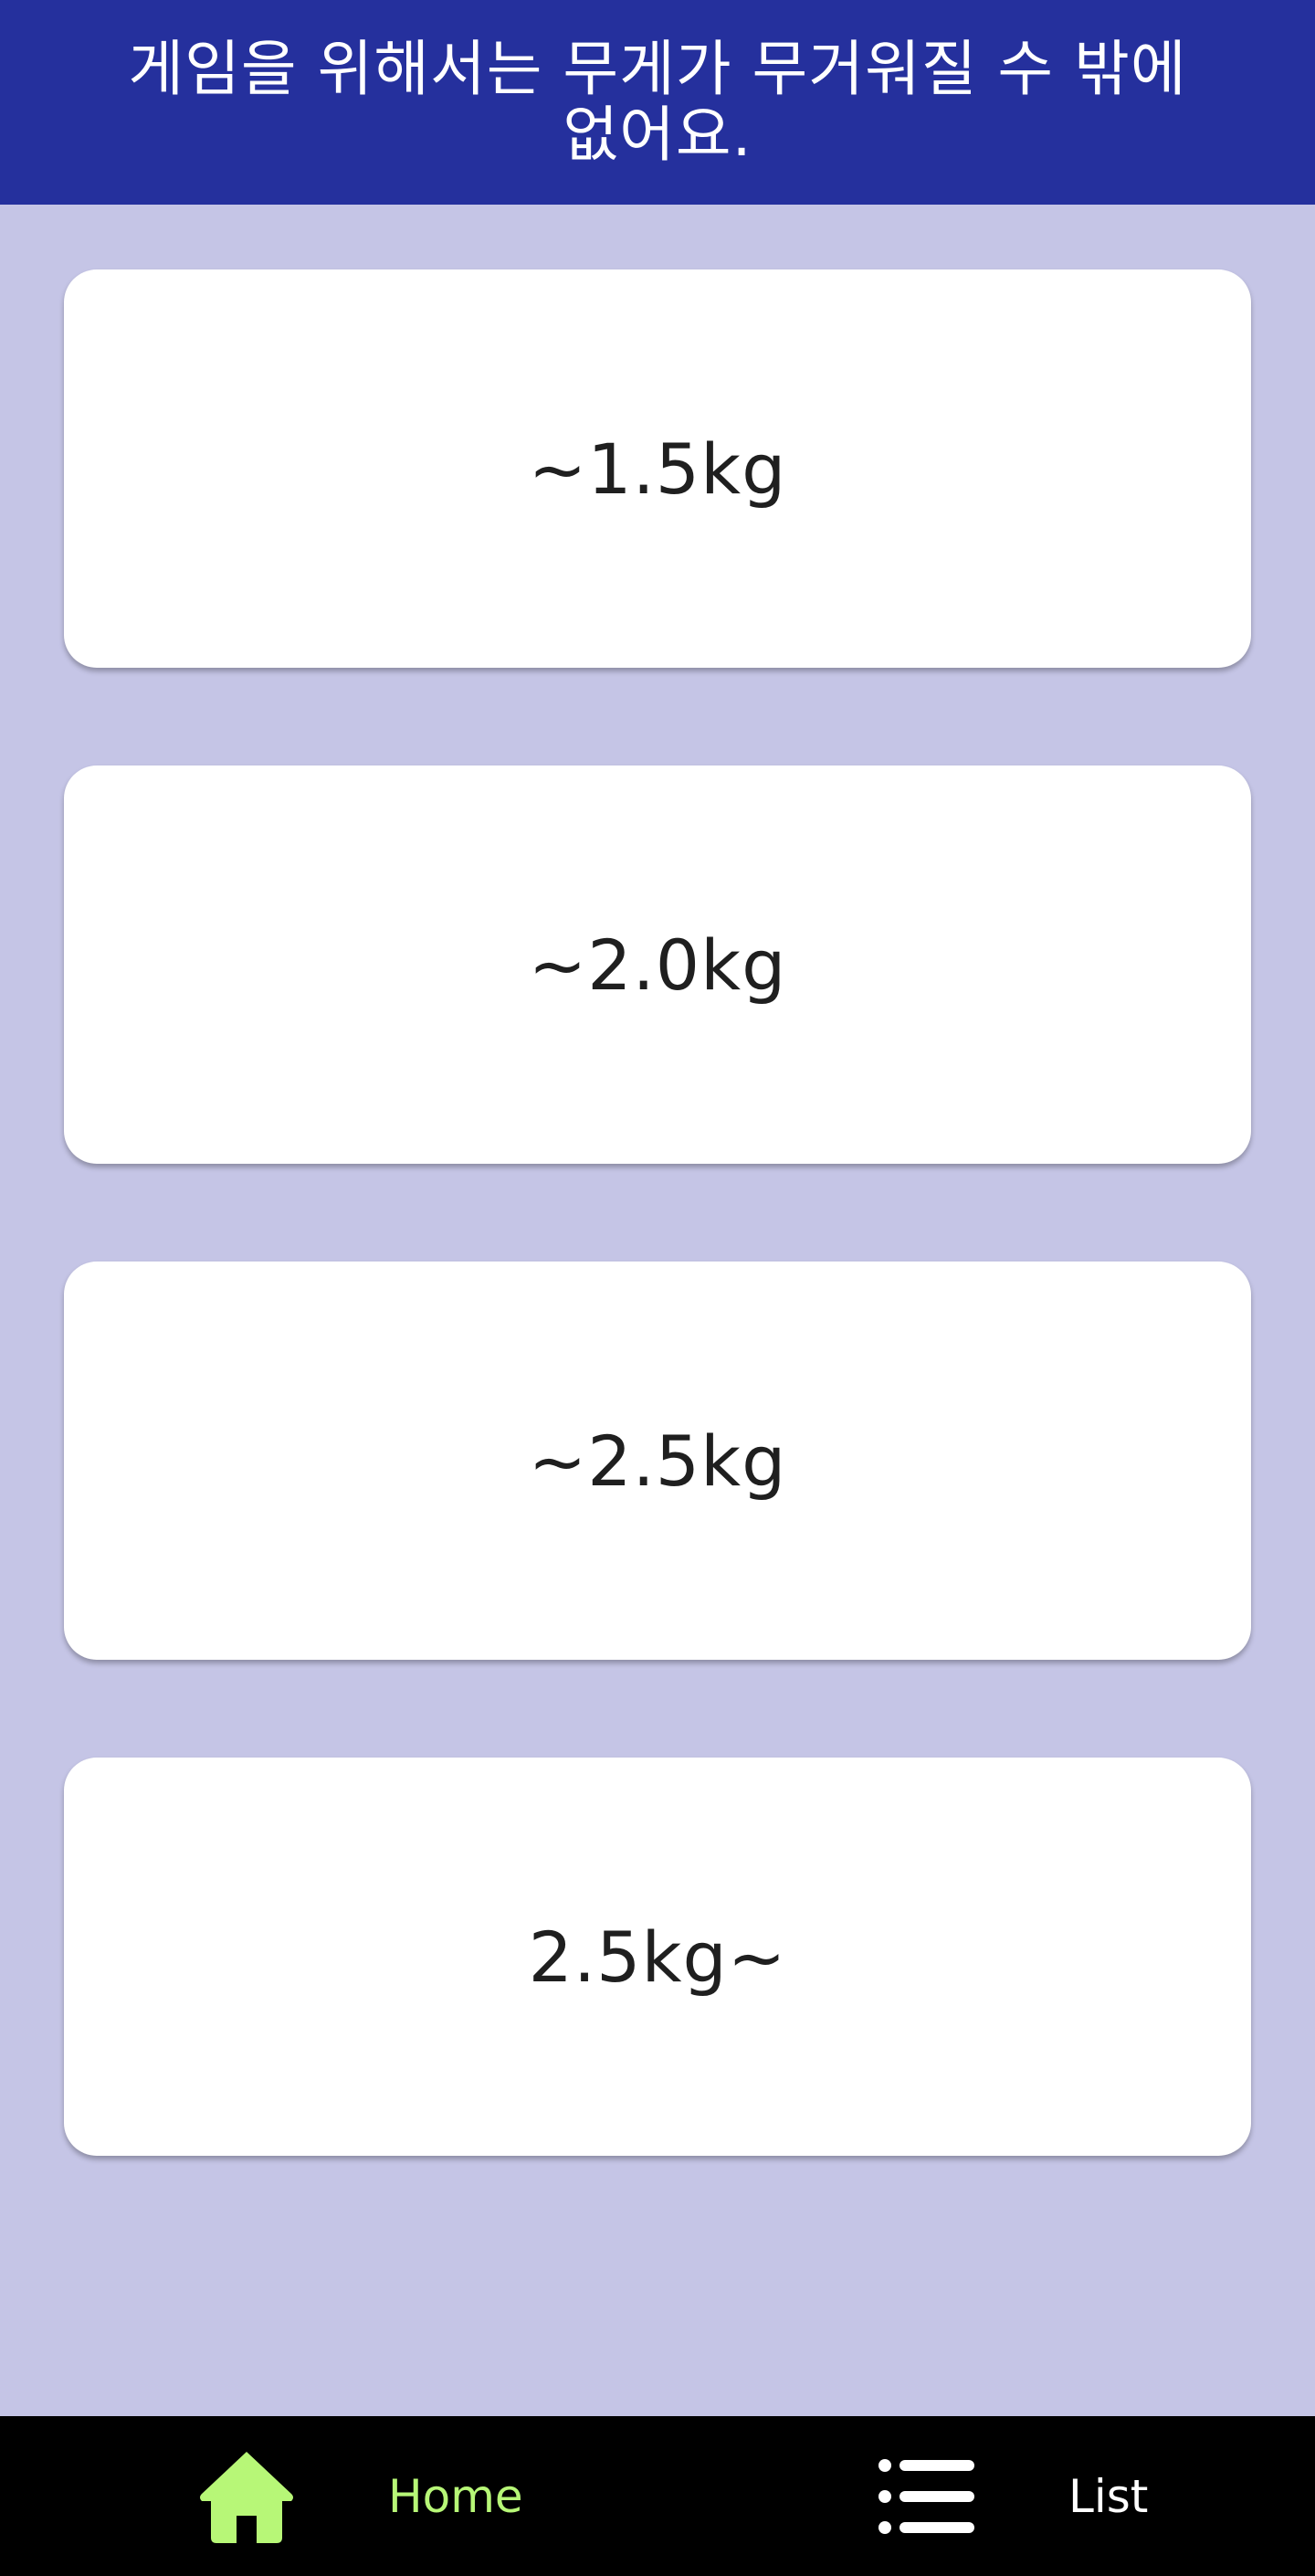 This screenshot has height=2576, width=1315. I want to click on weight-option-card: ~2.0kg, so click(657, 964).